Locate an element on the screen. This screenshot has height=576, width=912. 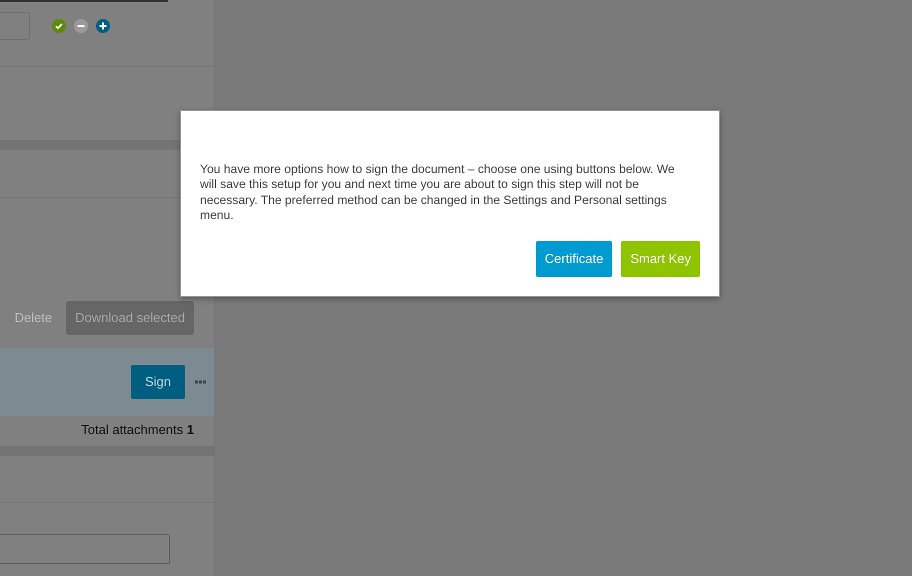
more-icon is located at coordinates (200, 382).